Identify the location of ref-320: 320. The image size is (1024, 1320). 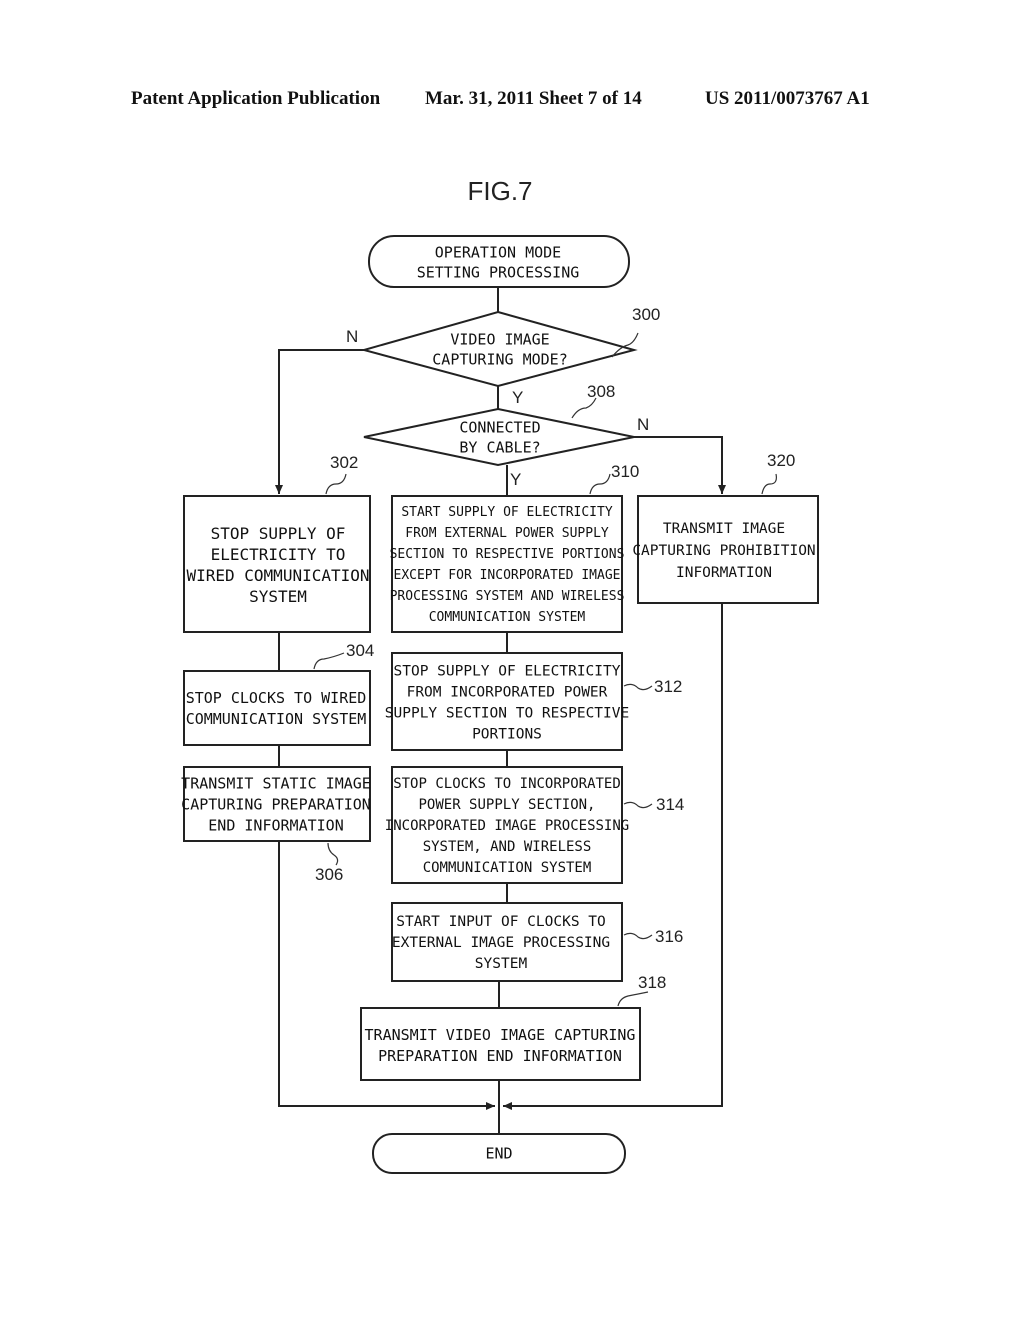
(781, 460).